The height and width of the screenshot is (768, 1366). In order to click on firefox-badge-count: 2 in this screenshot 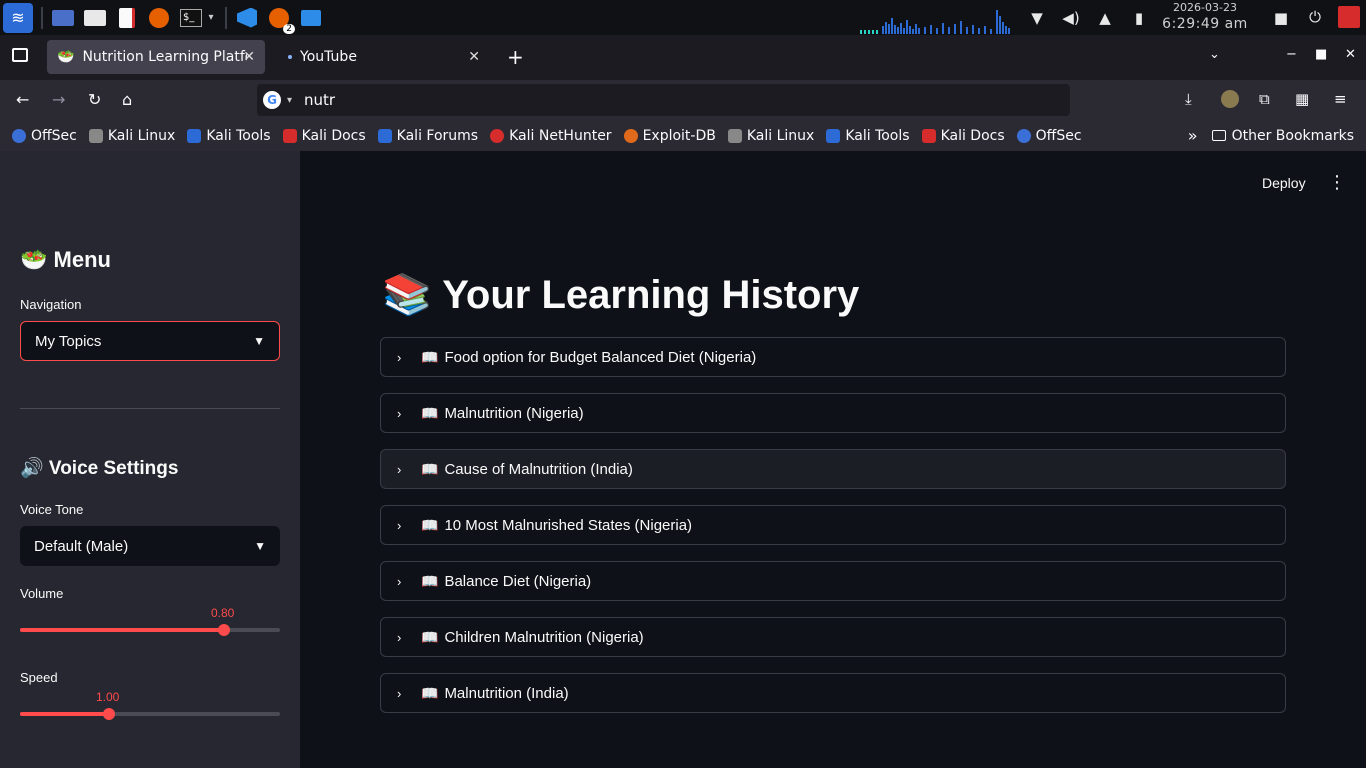, I will do `click(289, 28)`.